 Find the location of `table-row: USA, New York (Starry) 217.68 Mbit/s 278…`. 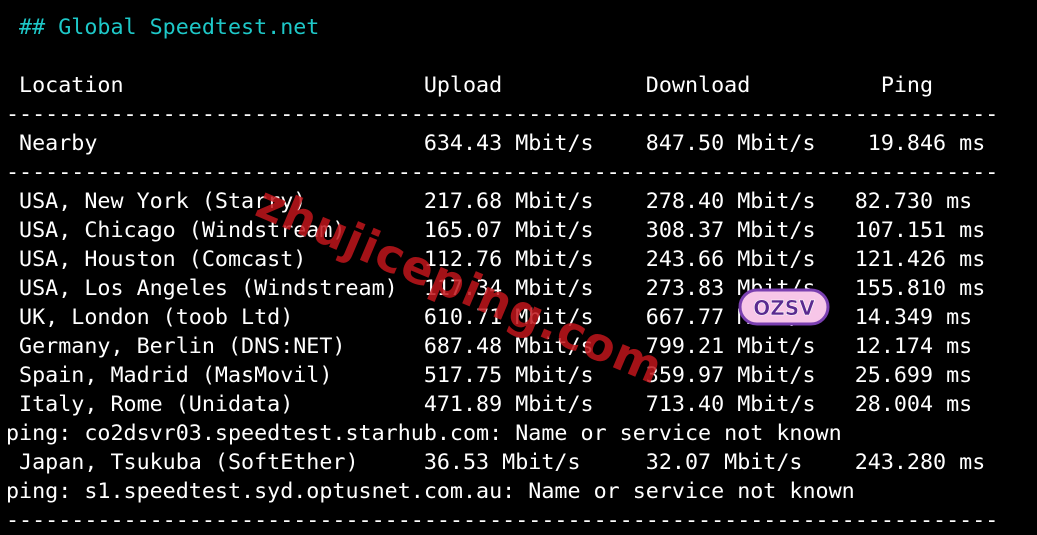

table-row: USA, New York (Starry) 217.68 Mbit/s 278… is located at coordinates (489, 201).